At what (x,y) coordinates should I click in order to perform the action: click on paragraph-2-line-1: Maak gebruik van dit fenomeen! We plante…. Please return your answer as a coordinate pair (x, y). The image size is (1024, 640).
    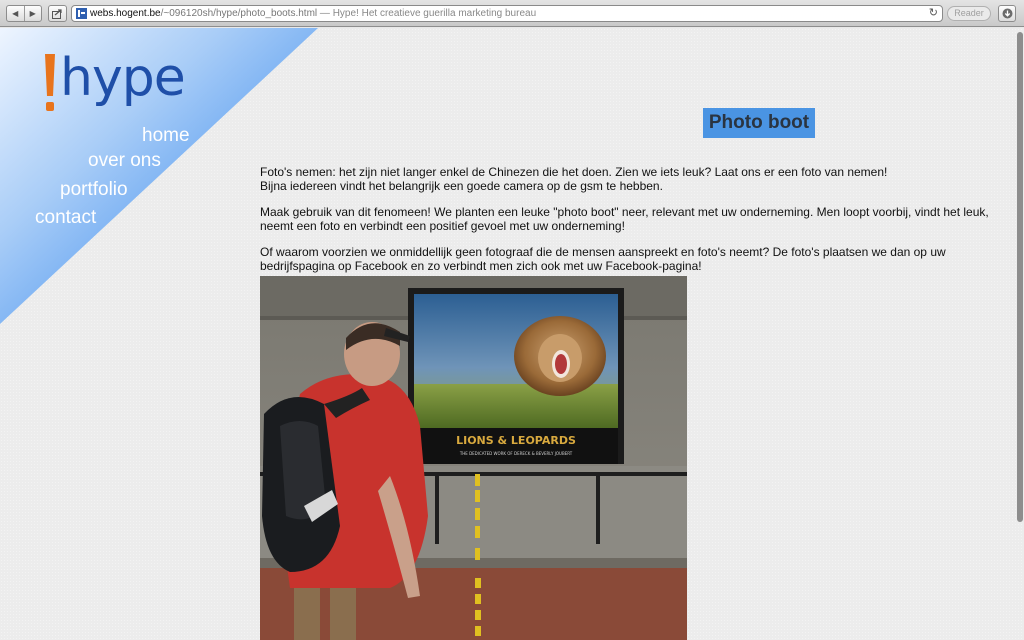
    Looking at the image, I should click on (624, 212).